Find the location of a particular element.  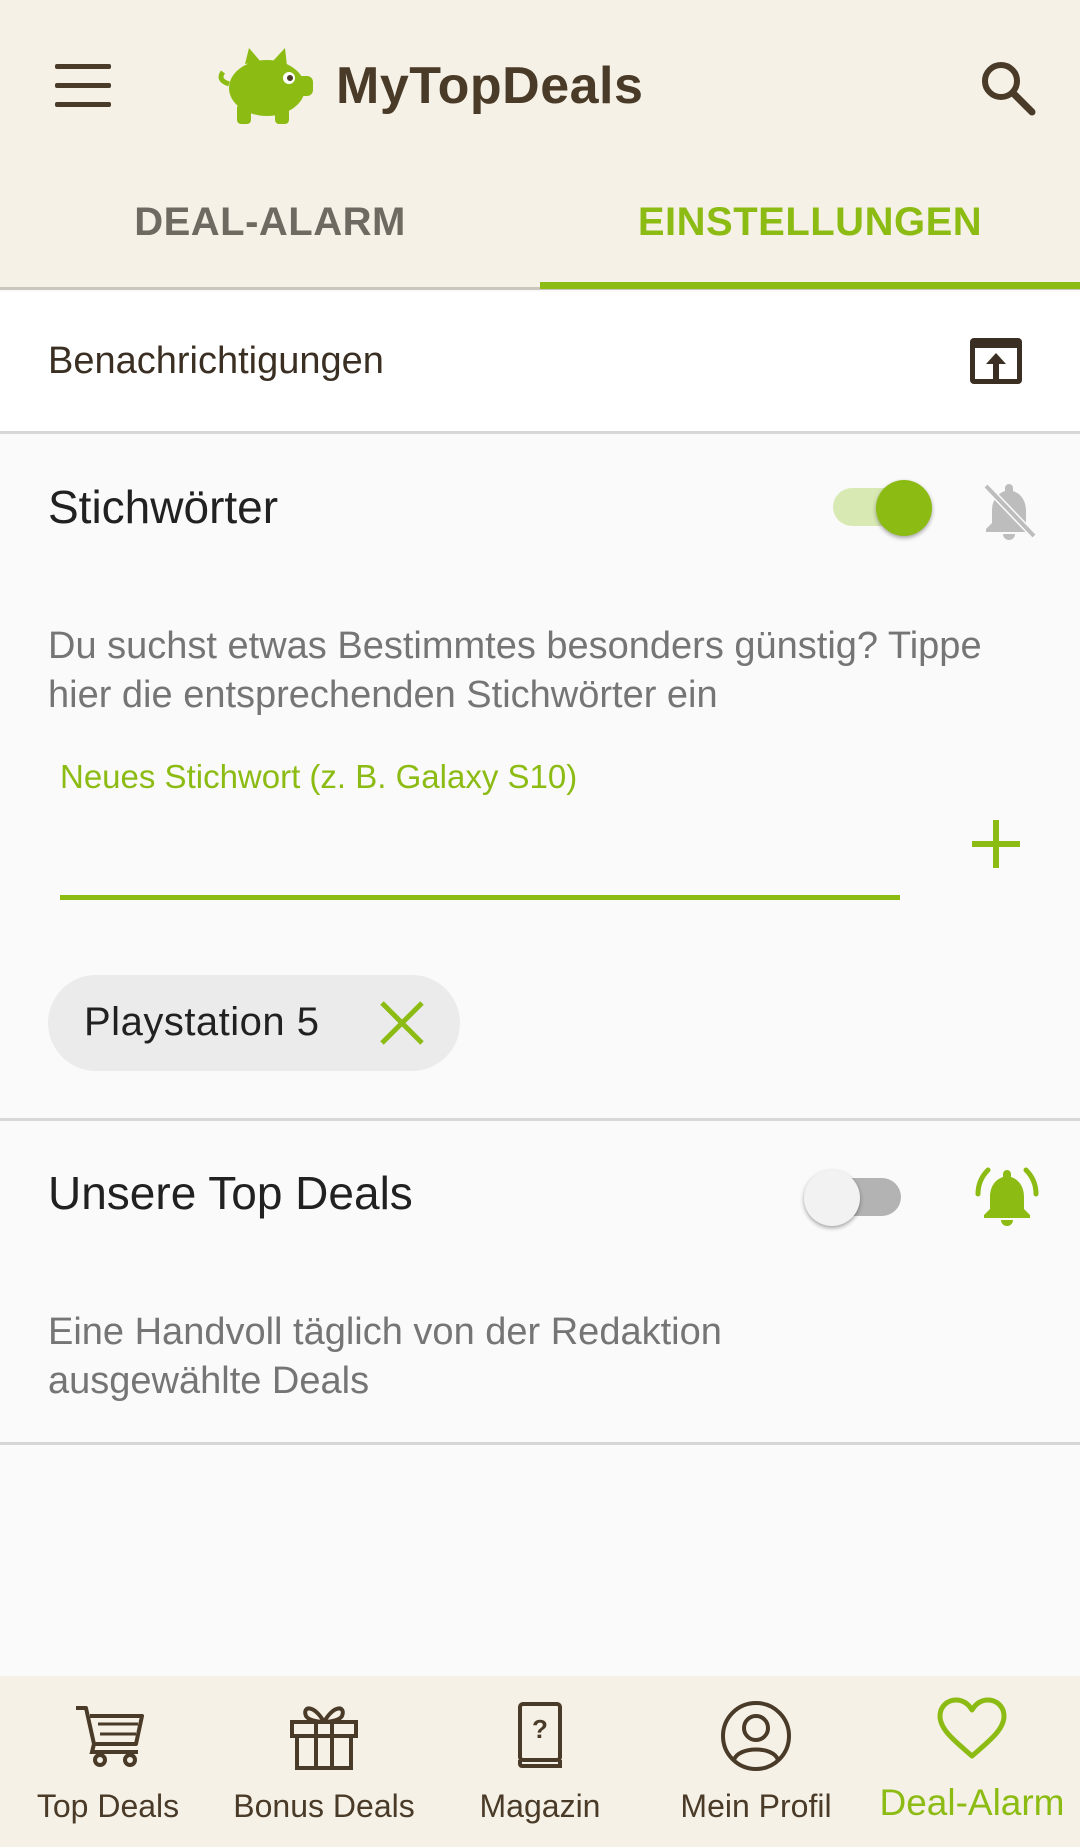

top-deals-section-title: Unsere Top Deals is located at coordinates (230, 1193).